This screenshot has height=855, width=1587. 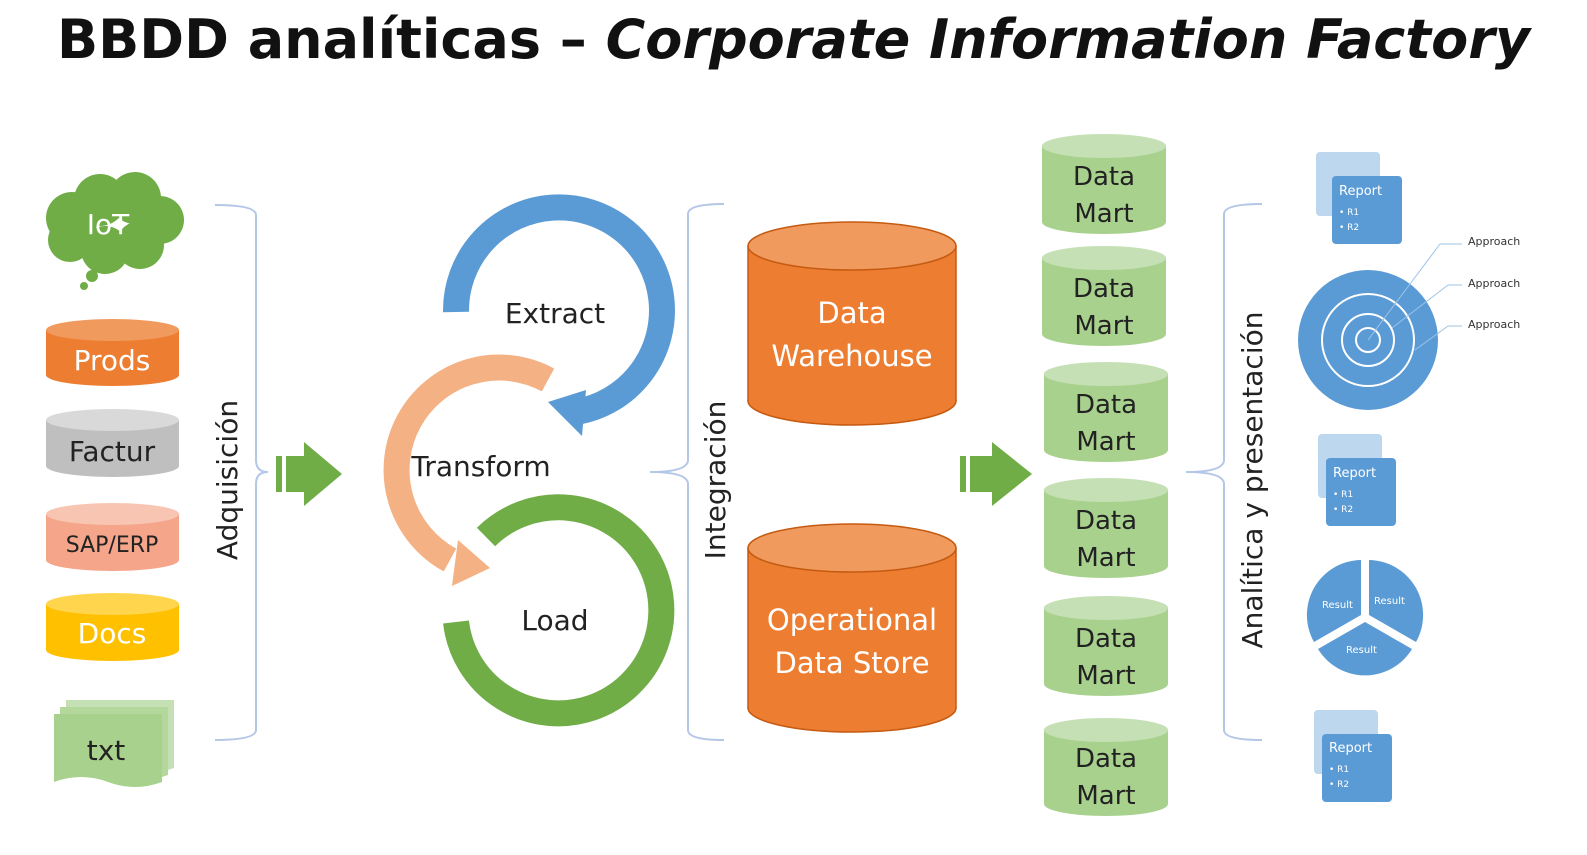 What do you see at coordinates (112, 360) in the screenshot?
I see `source-prods-label: Prods` at bounding box center [112, 360].